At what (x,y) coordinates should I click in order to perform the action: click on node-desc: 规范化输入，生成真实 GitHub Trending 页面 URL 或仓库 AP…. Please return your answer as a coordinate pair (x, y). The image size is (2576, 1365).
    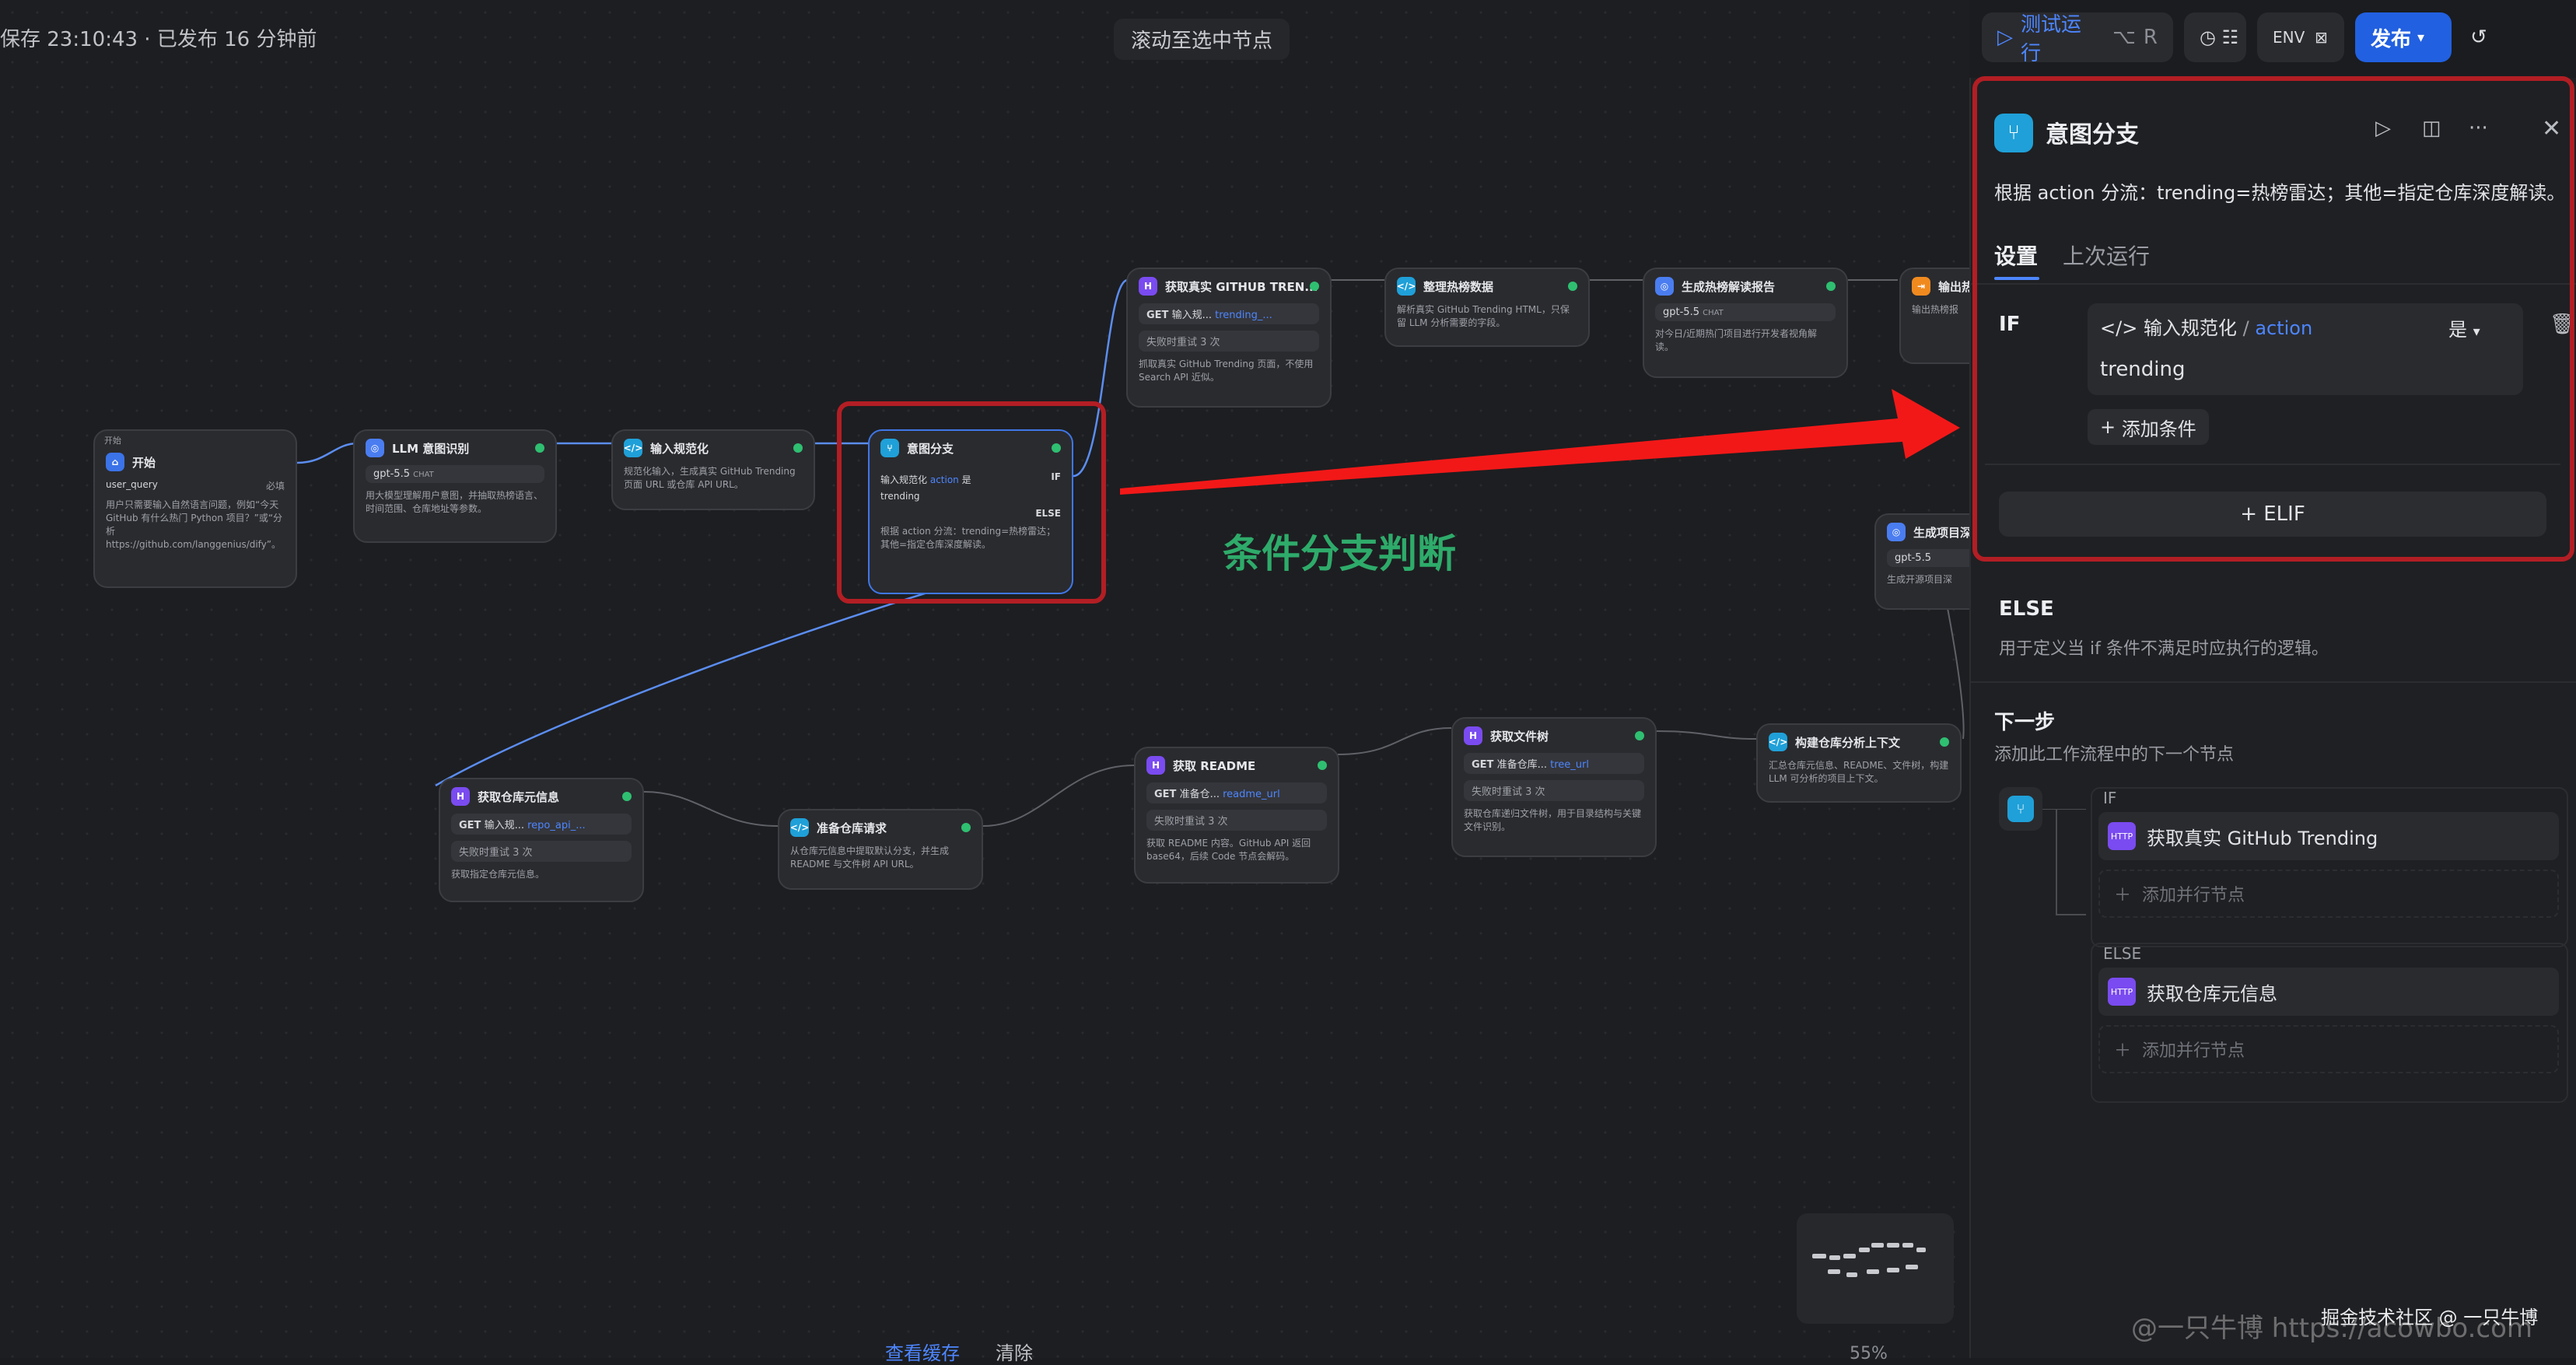
    Looking at the image, I should click on (710, 478).